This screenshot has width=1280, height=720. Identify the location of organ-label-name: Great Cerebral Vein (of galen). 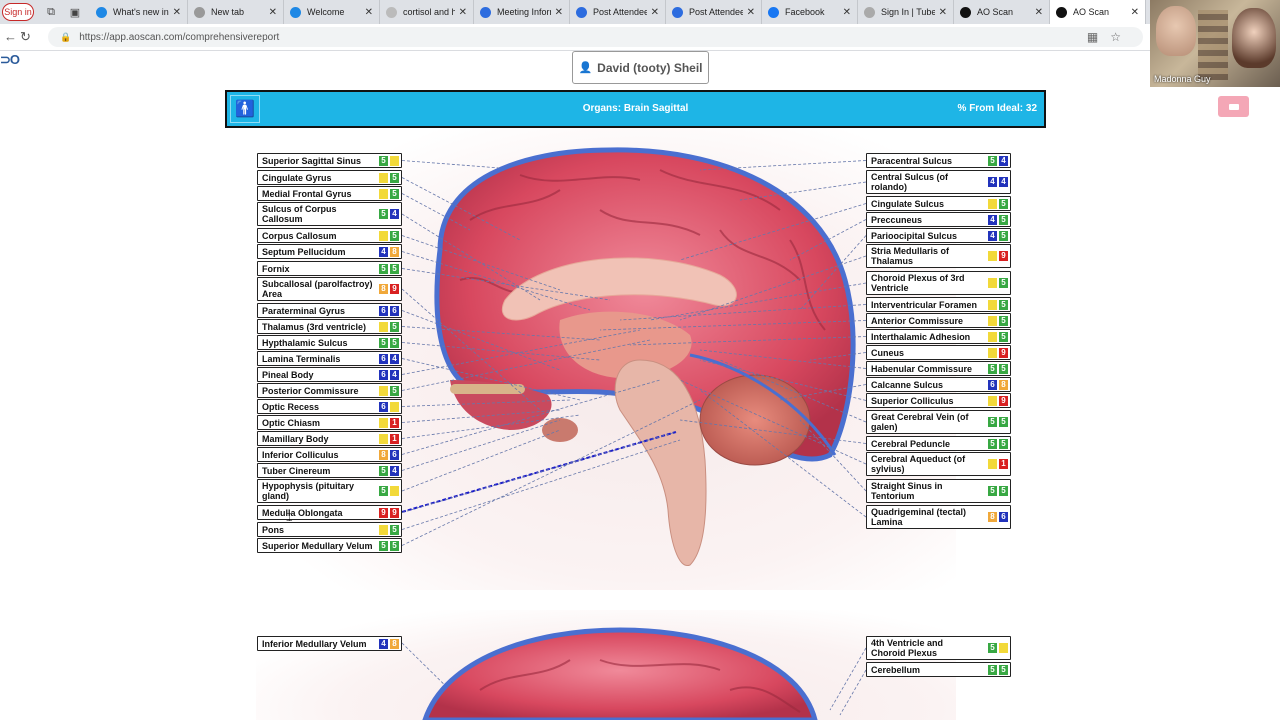
(920, 422).